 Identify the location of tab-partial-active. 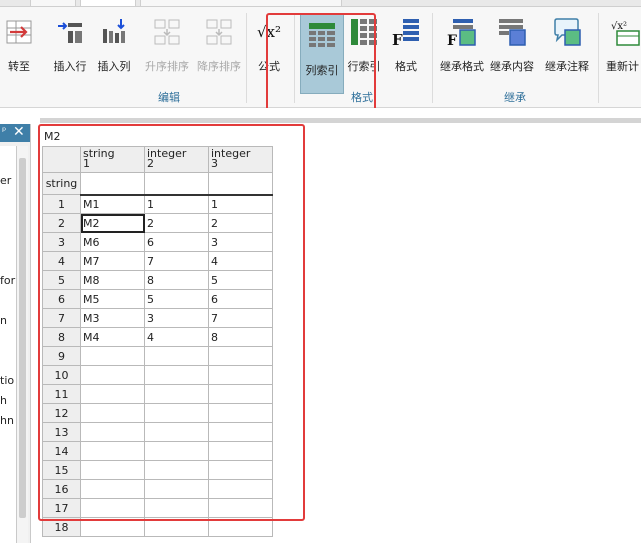
(108, 3).